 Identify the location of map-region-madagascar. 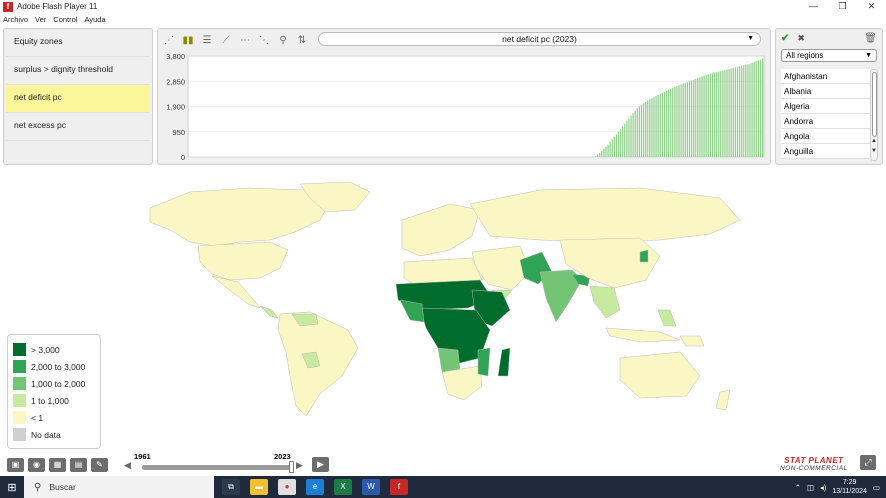
(504, 362).